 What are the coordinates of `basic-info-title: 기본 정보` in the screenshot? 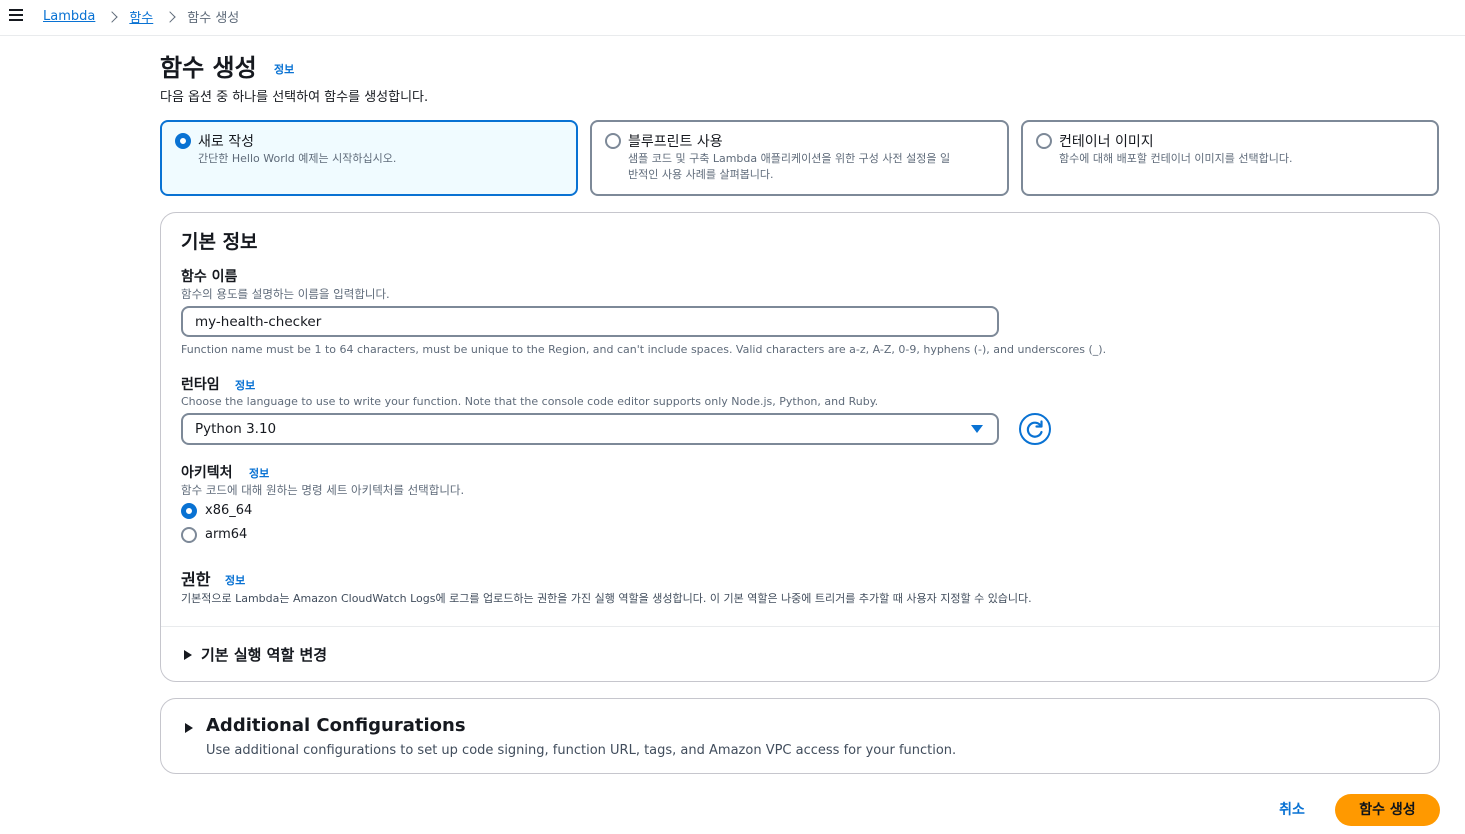 It's located at (219, 242).